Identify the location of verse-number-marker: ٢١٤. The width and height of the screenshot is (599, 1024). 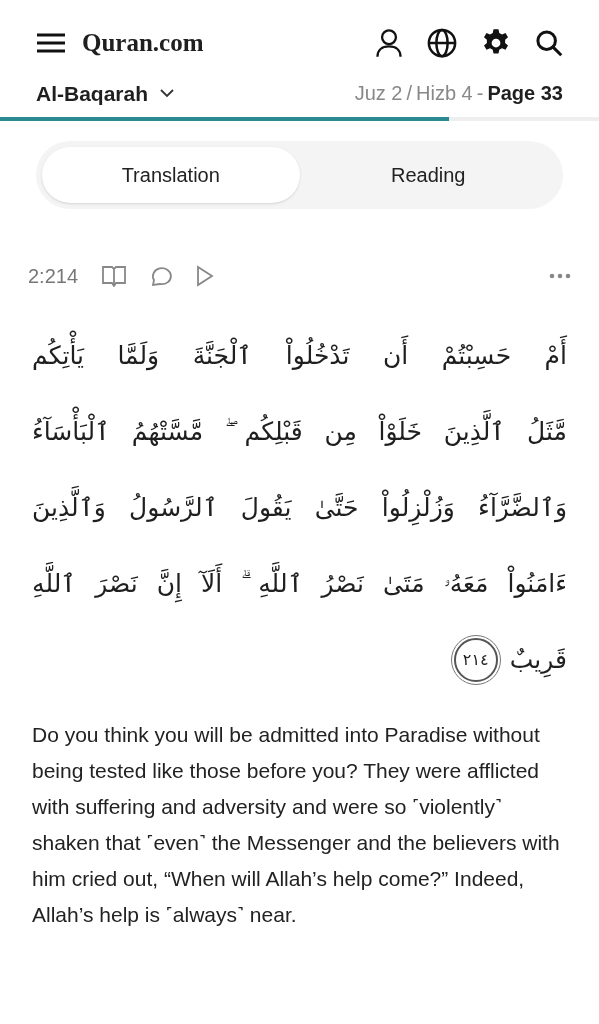
(475, 660).